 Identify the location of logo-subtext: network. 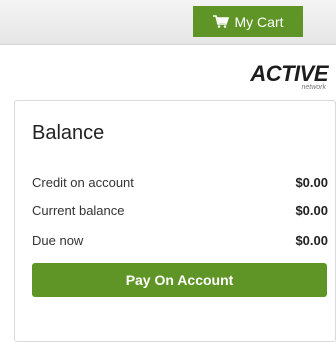
(313, 87).